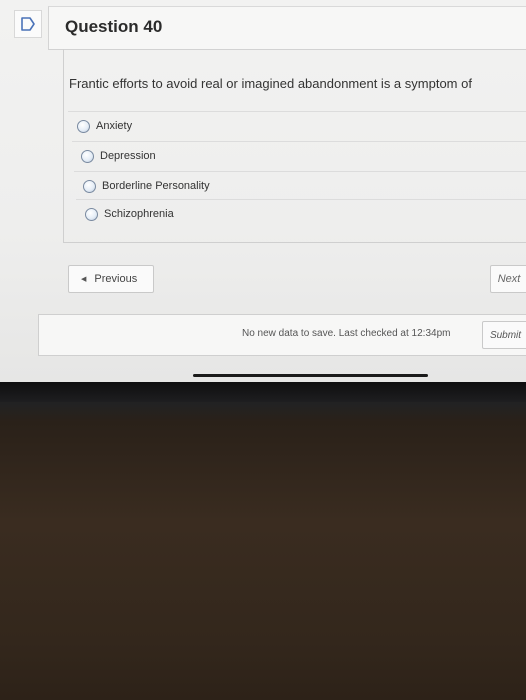 The height and width of the screenshot is (700, 526). I want to click on monitor-bezel-edge, so click(263, 392).